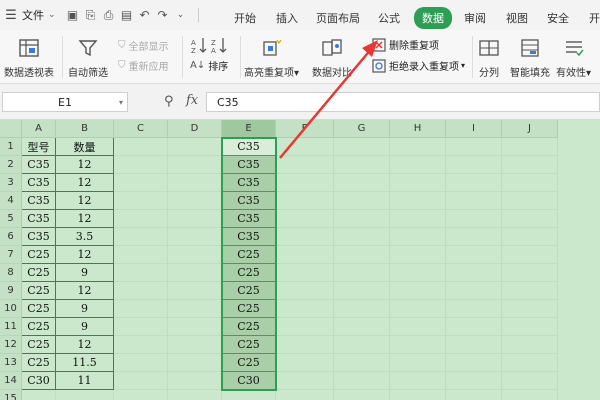  What do you see at coordinates (418, 201) in the screenshot?
I see `cell-h4` at bounding box center [418, 201].